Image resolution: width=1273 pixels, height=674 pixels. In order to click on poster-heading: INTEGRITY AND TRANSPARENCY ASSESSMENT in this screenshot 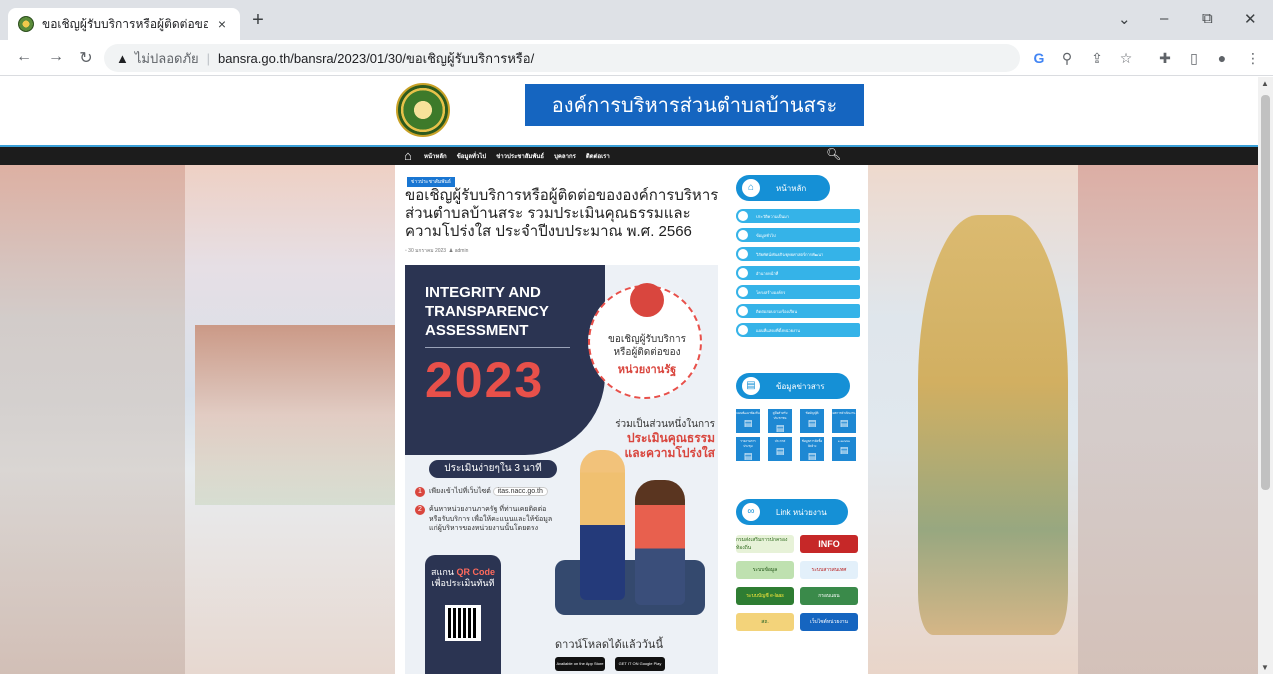, I will do `click(487, 311)`.